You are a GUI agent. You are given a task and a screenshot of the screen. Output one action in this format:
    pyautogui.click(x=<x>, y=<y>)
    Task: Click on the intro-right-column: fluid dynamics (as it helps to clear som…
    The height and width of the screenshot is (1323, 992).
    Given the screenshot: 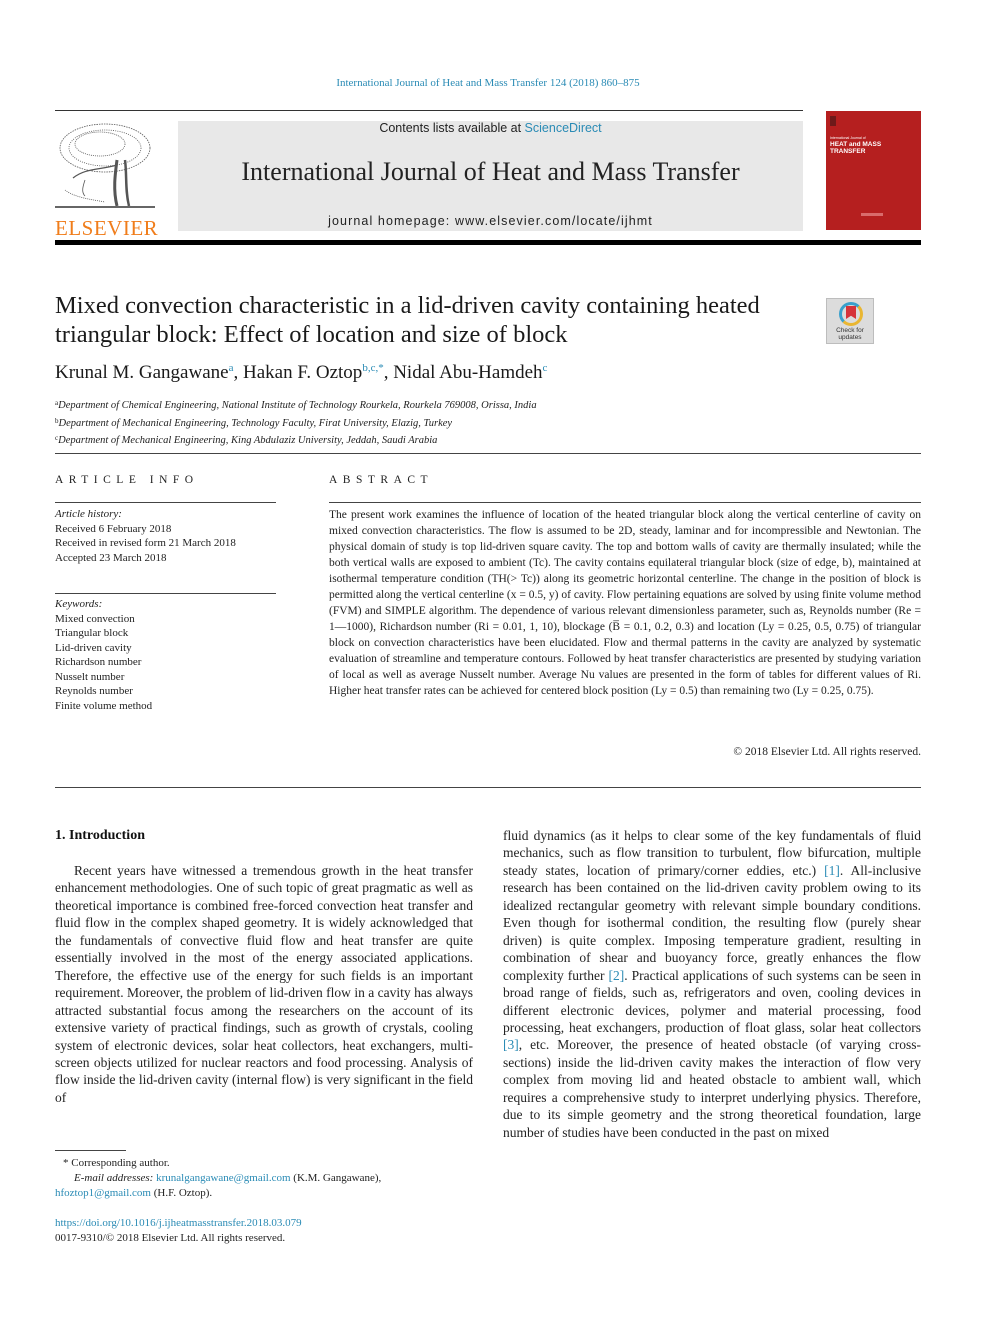 What is the action you would take?
    pyautogui.click(x=712, y=984)
    